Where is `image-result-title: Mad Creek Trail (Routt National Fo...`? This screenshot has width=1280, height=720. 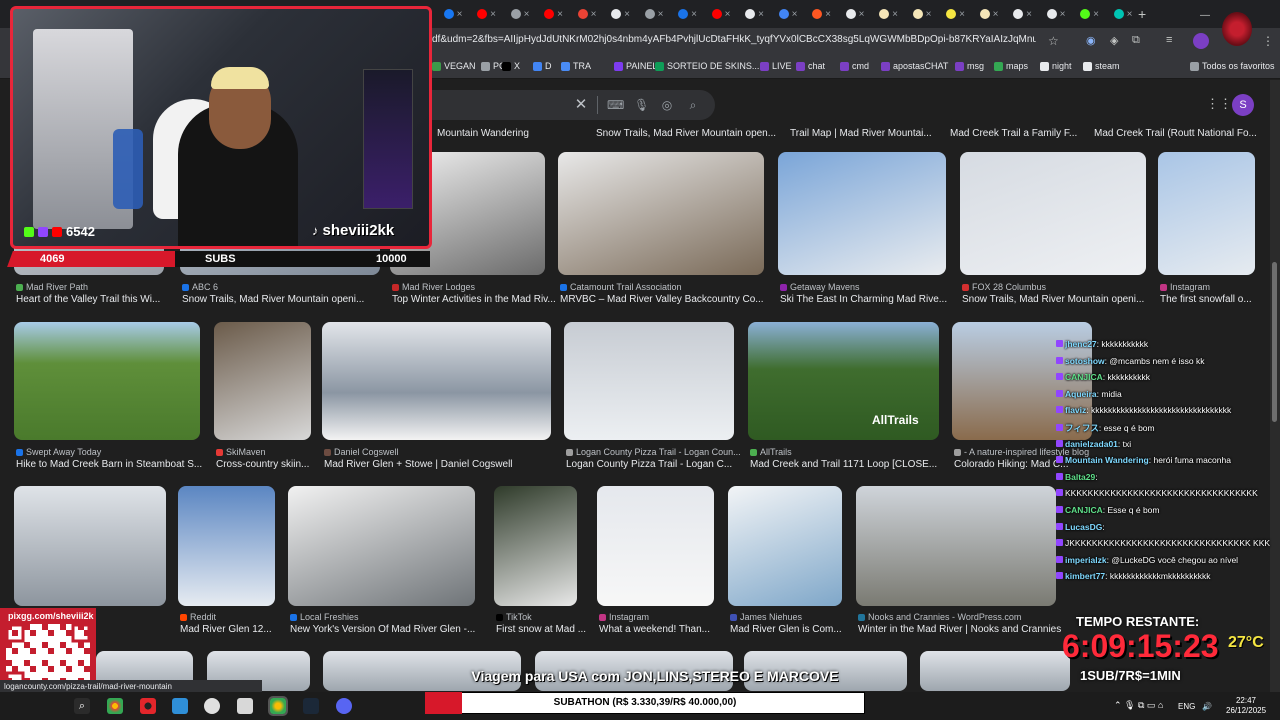 image-result-title: Mad Creek Trail (Routt National Fo... is located at coordinates (1175, 133).